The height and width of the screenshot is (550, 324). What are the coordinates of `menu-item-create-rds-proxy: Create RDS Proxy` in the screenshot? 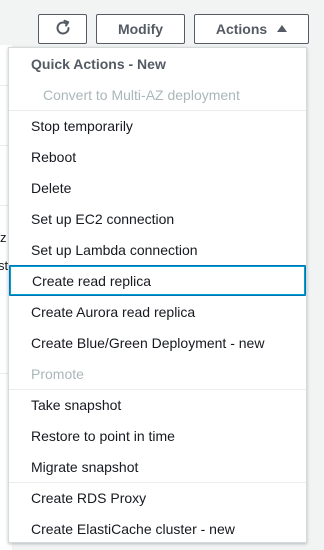 It's located at (157, 497).